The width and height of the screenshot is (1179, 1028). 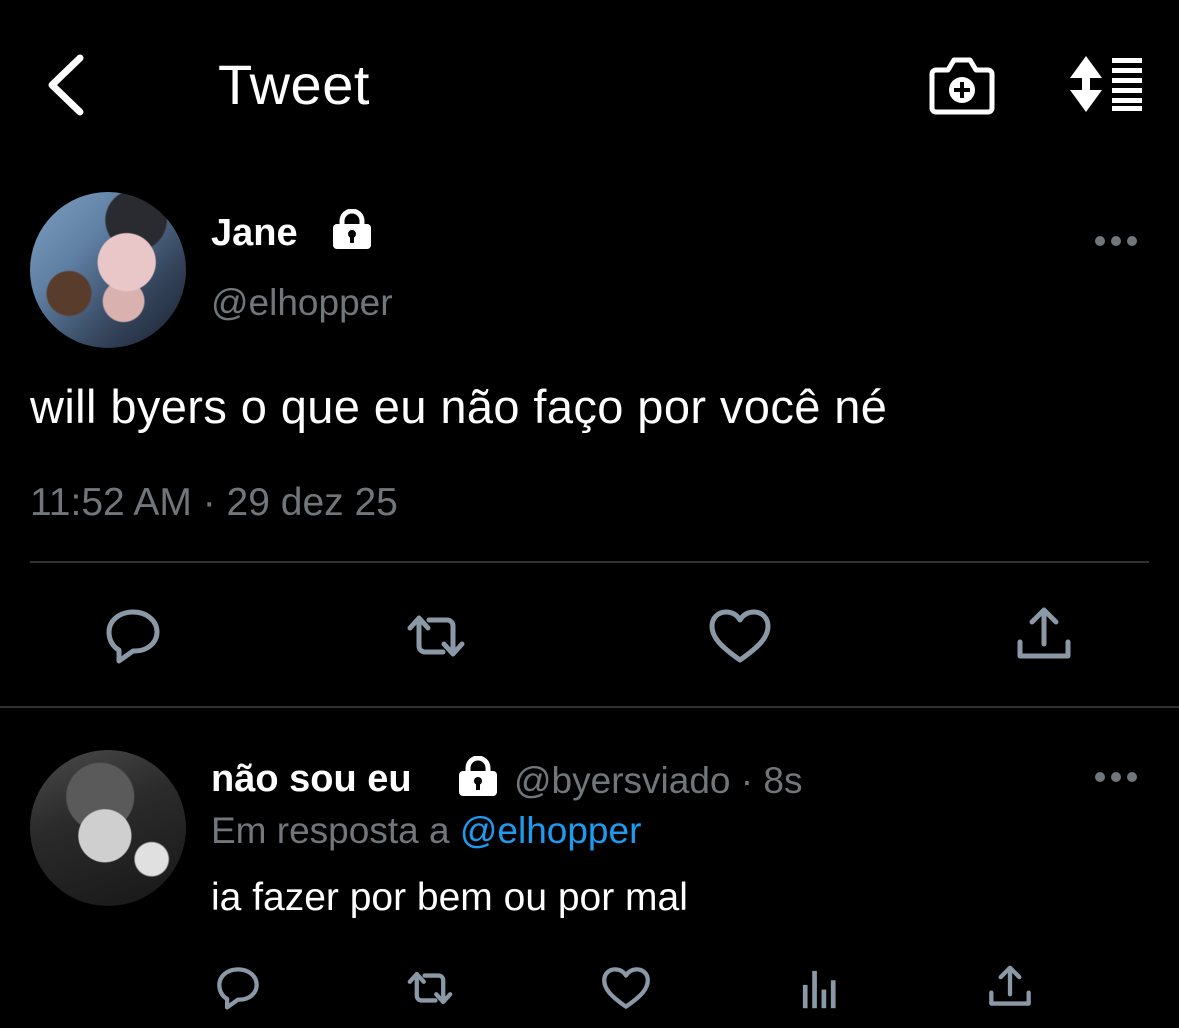 I want to click on chevron-left-icon, so click(x=66, y=85).